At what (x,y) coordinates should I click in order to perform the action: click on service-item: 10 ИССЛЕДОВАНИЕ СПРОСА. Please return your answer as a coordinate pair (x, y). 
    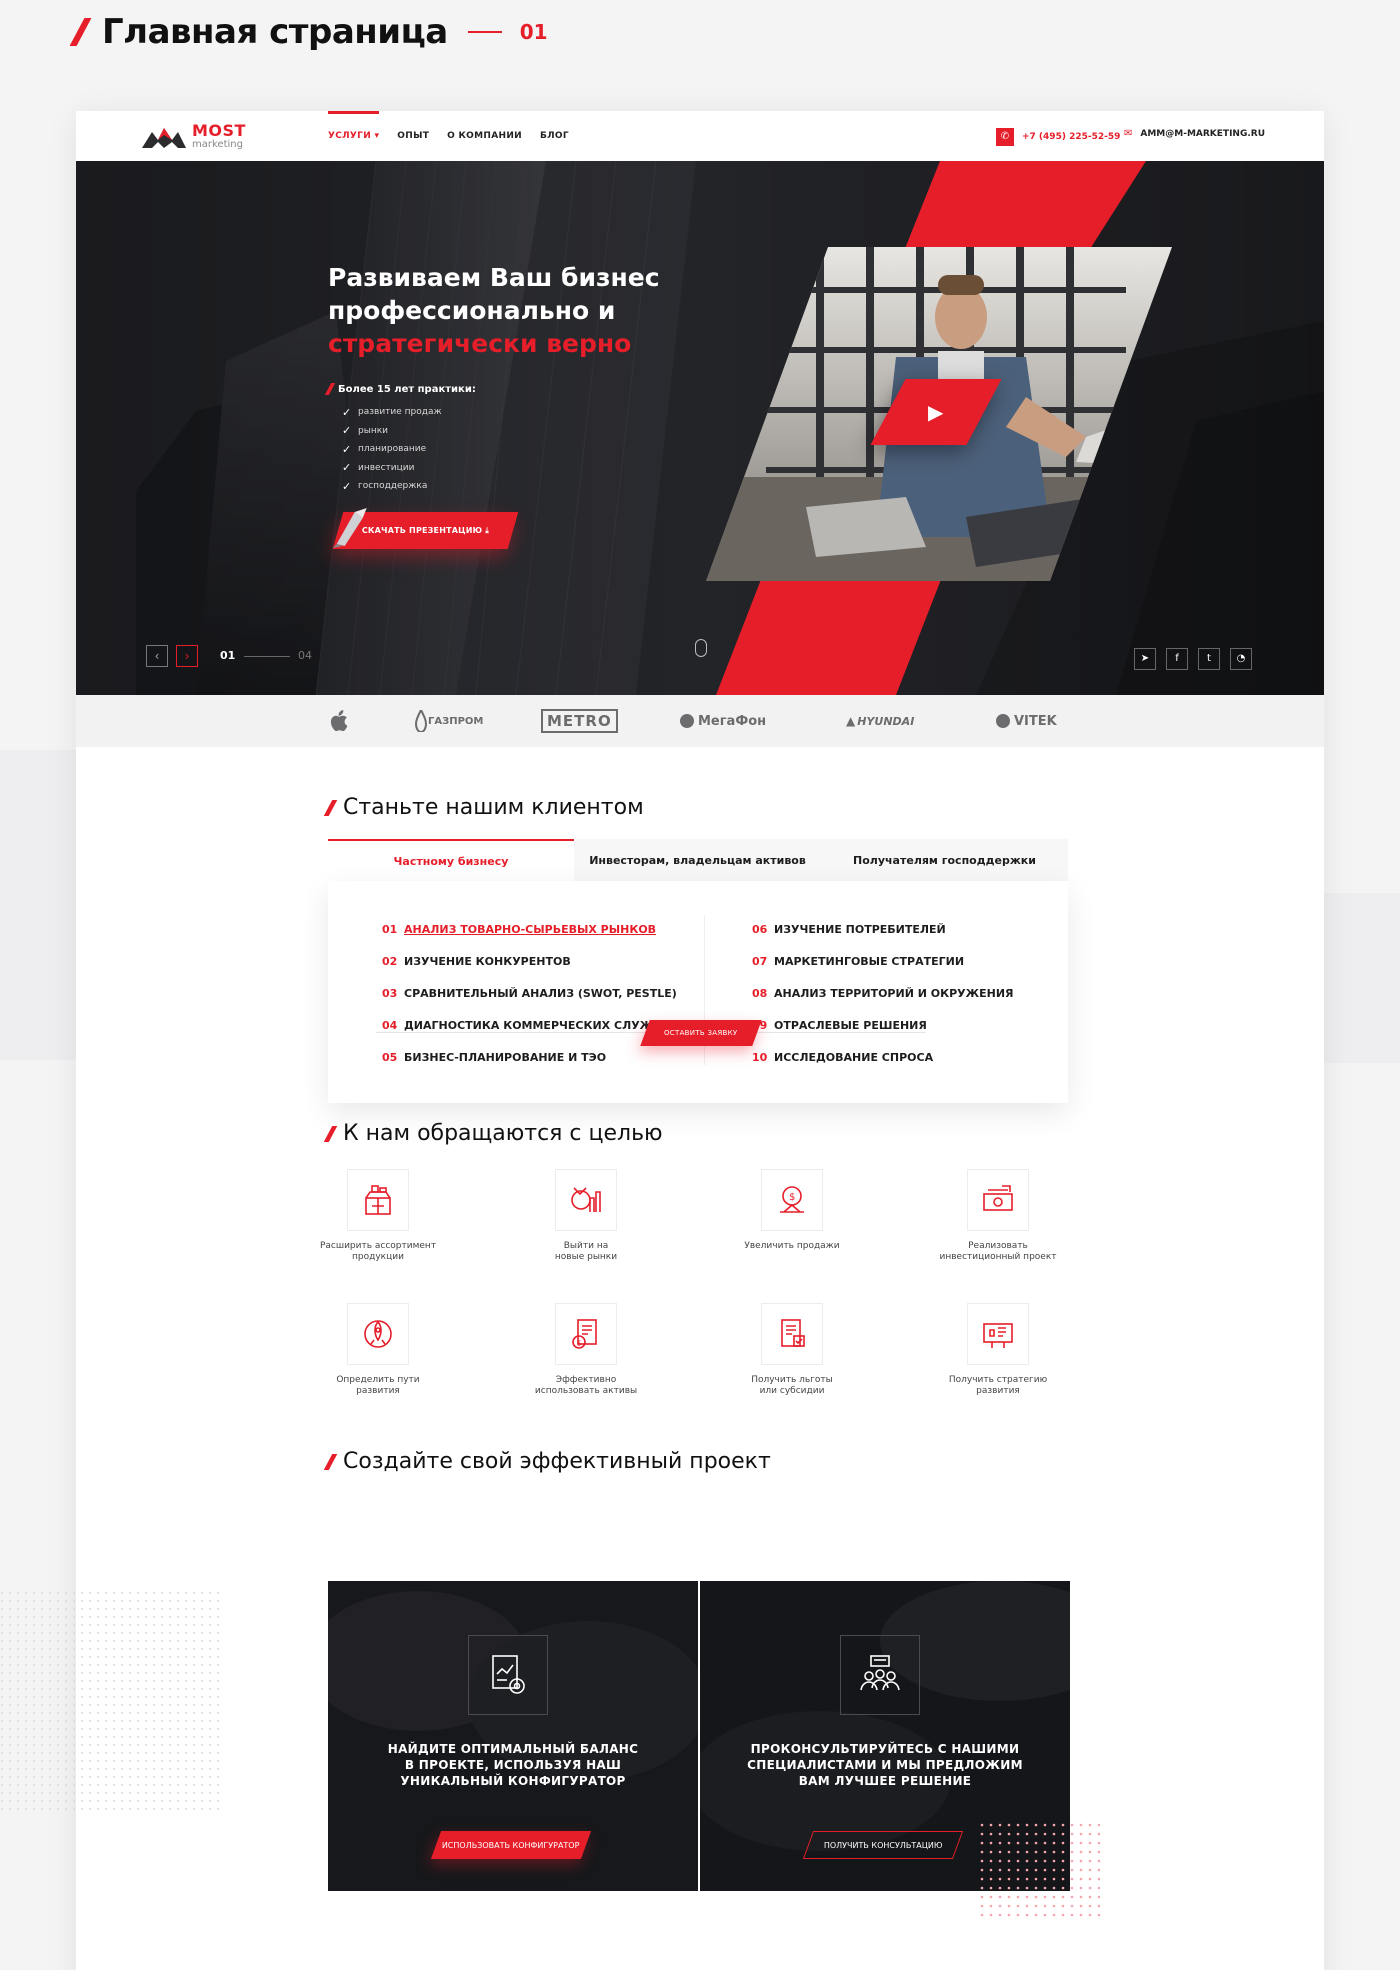
    Looking at the image, I should click on (883, 1057).